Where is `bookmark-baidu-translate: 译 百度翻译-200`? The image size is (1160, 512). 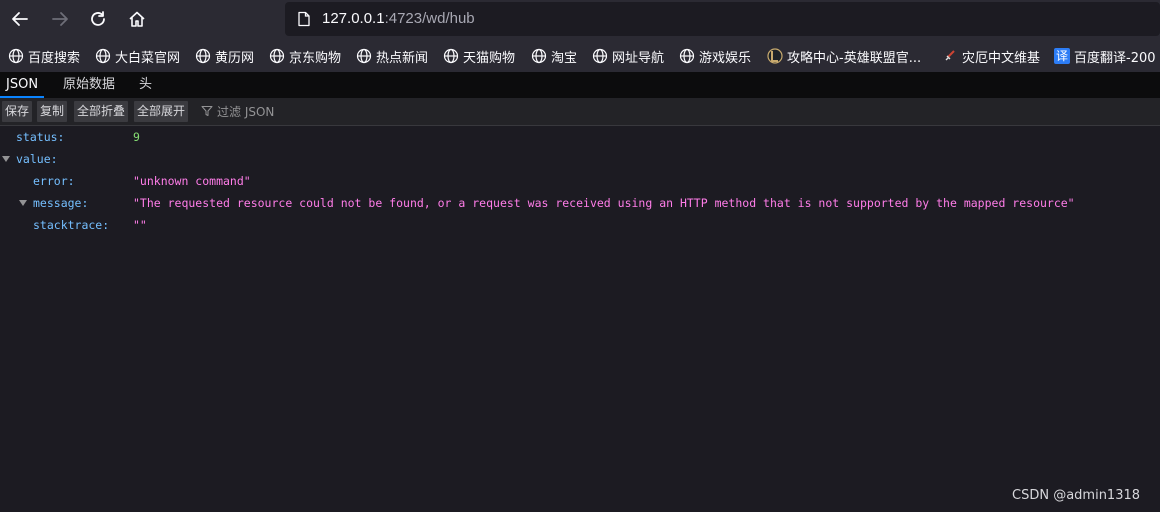 bookmark-baidu-translate: 译 百度翻译-200 is located at coordinates (1105, 56).